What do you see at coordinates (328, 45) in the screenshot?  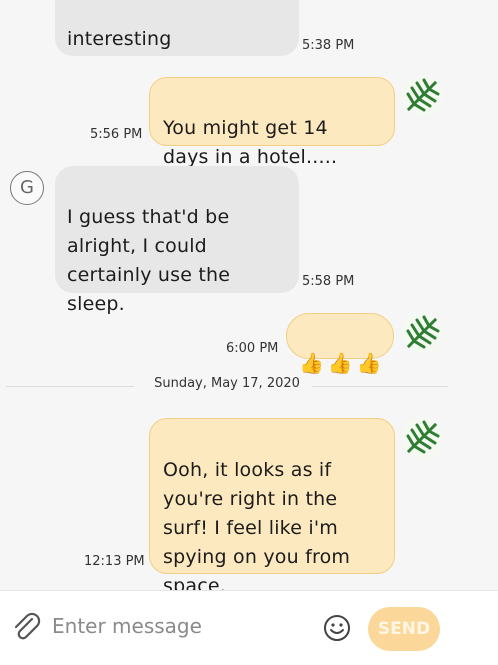 I see `message-timestamp: 5:38 PM` at bounding box center [328, 45].